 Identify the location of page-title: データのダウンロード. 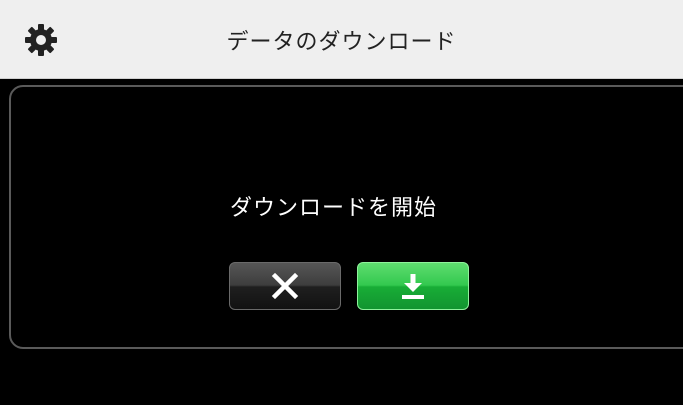
(341, 42).